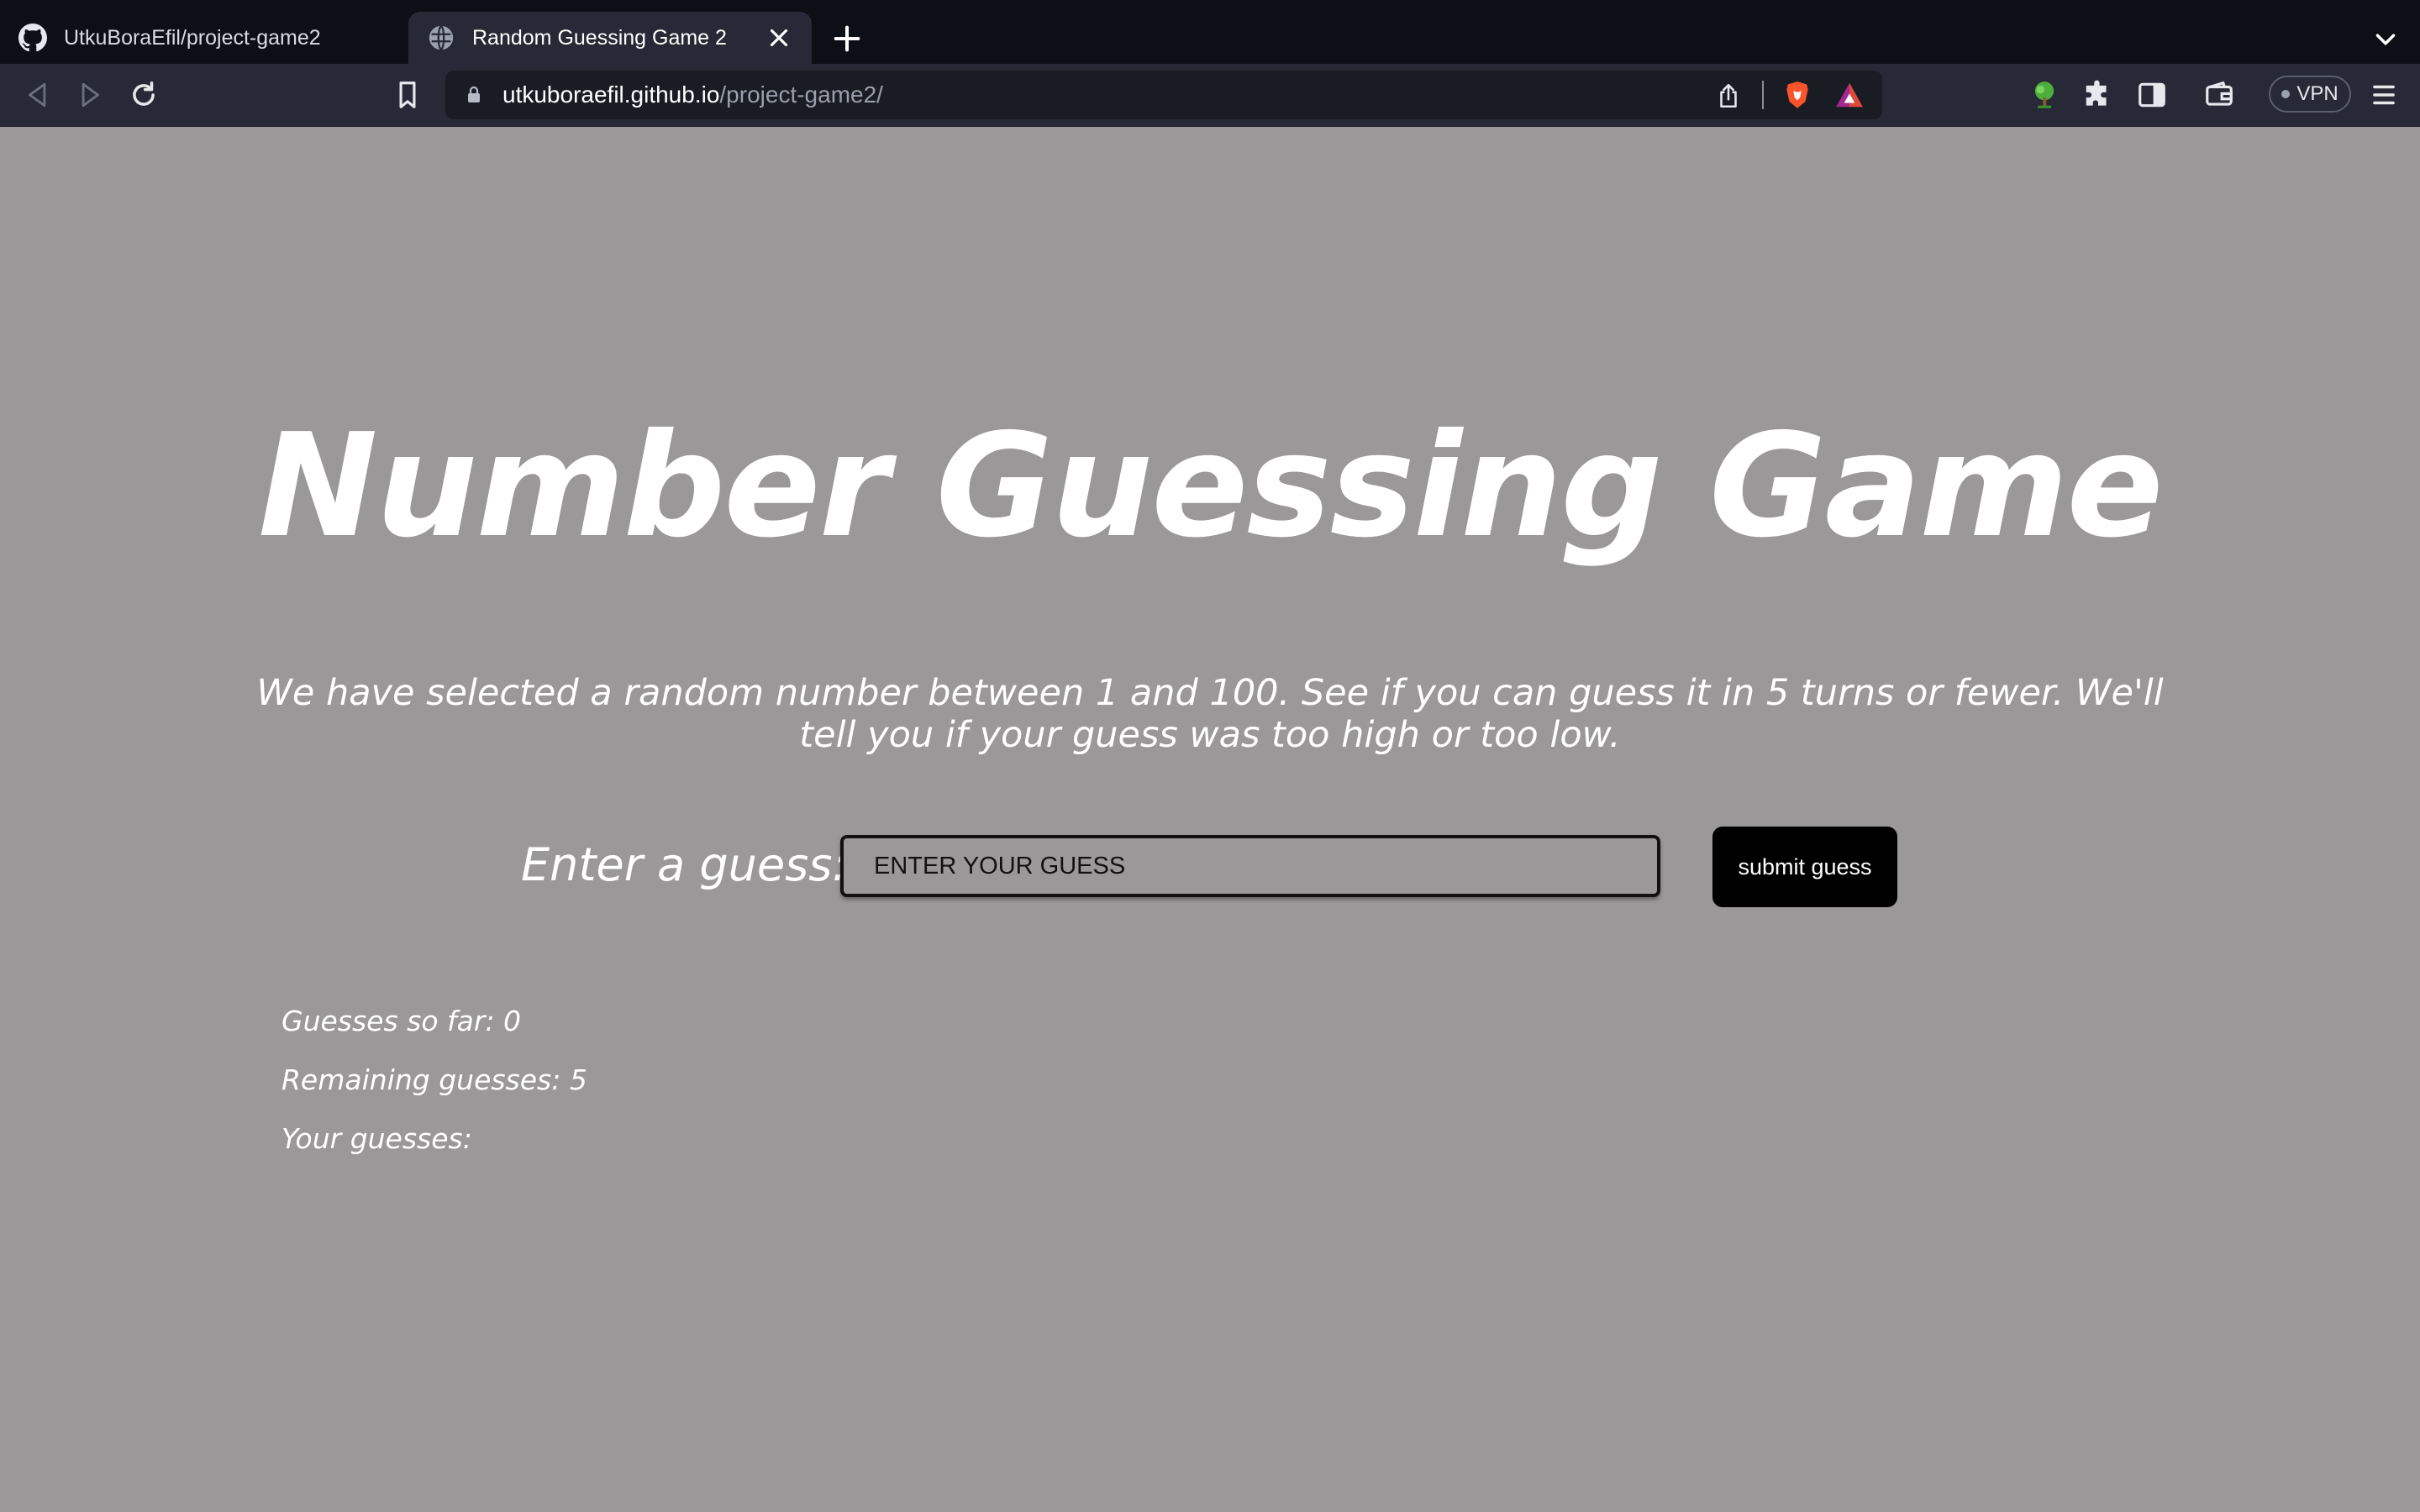 Image resolution: width=2420 pixels, height=1512 pixels. Describe the element at coordinates (1211, 486) in the screenshot. I see `page-title: Number Guessing Game` at that location.